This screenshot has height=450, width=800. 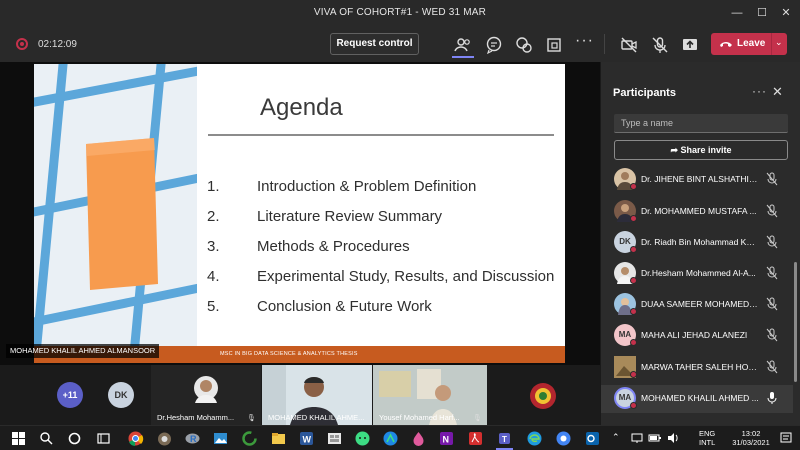 I want to click on edge-icon, so click(x=534, y=438).